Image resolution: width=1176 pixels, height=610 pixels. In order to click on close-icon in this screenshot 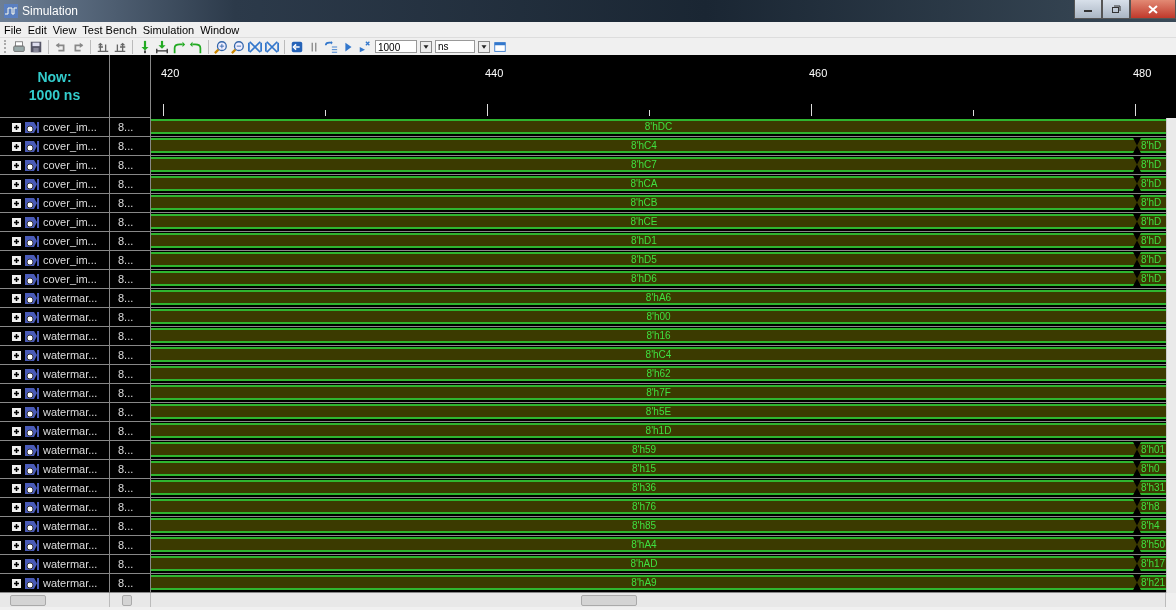, I will do `click(1153, 9)`.